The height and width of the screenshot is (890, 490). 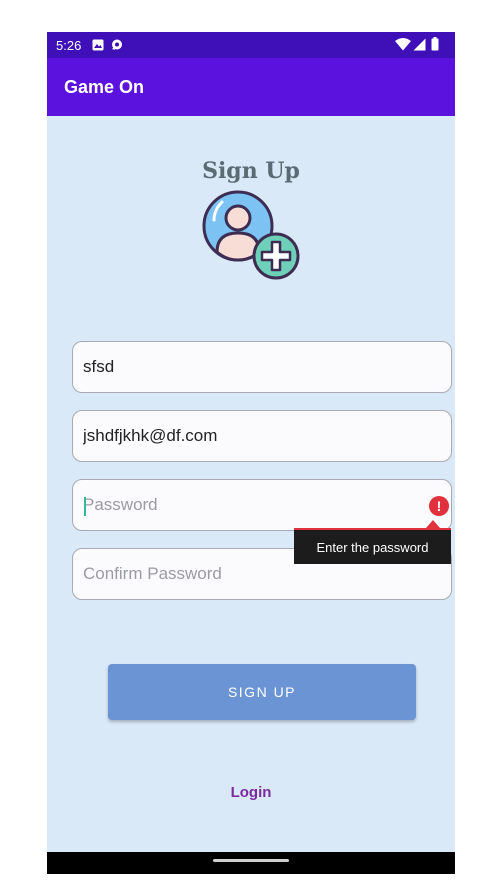 I want to click on signal-icon, so click(x=419, y=46).